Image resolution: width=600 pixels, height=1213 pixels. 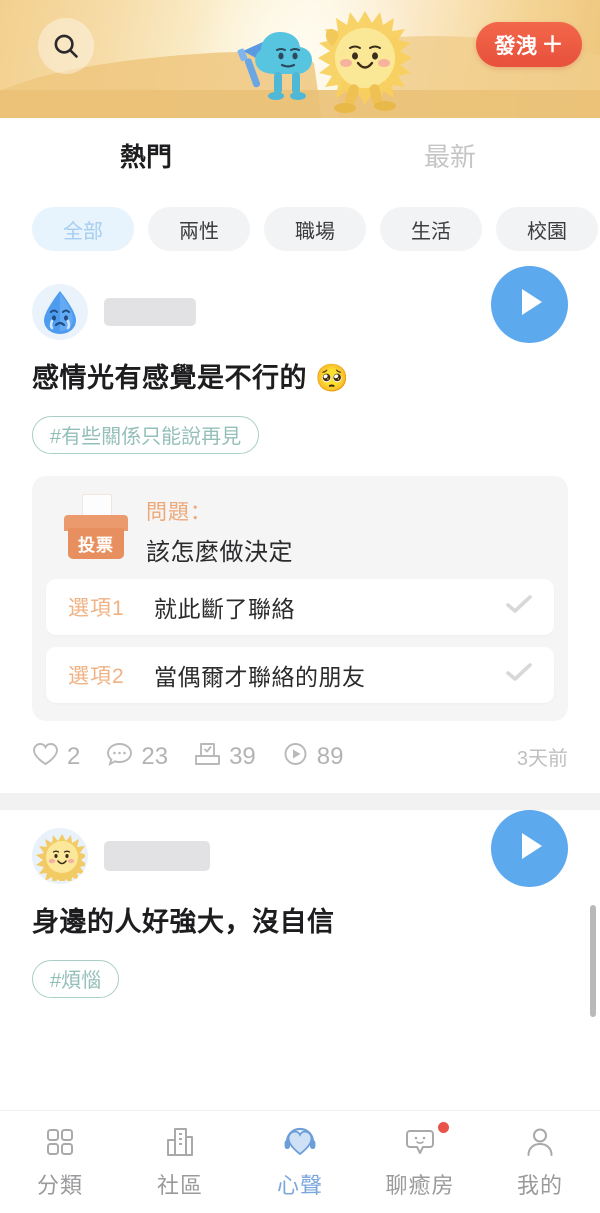 I want to click on nav-label-profile: 我的, so click(x=539, y=1185).